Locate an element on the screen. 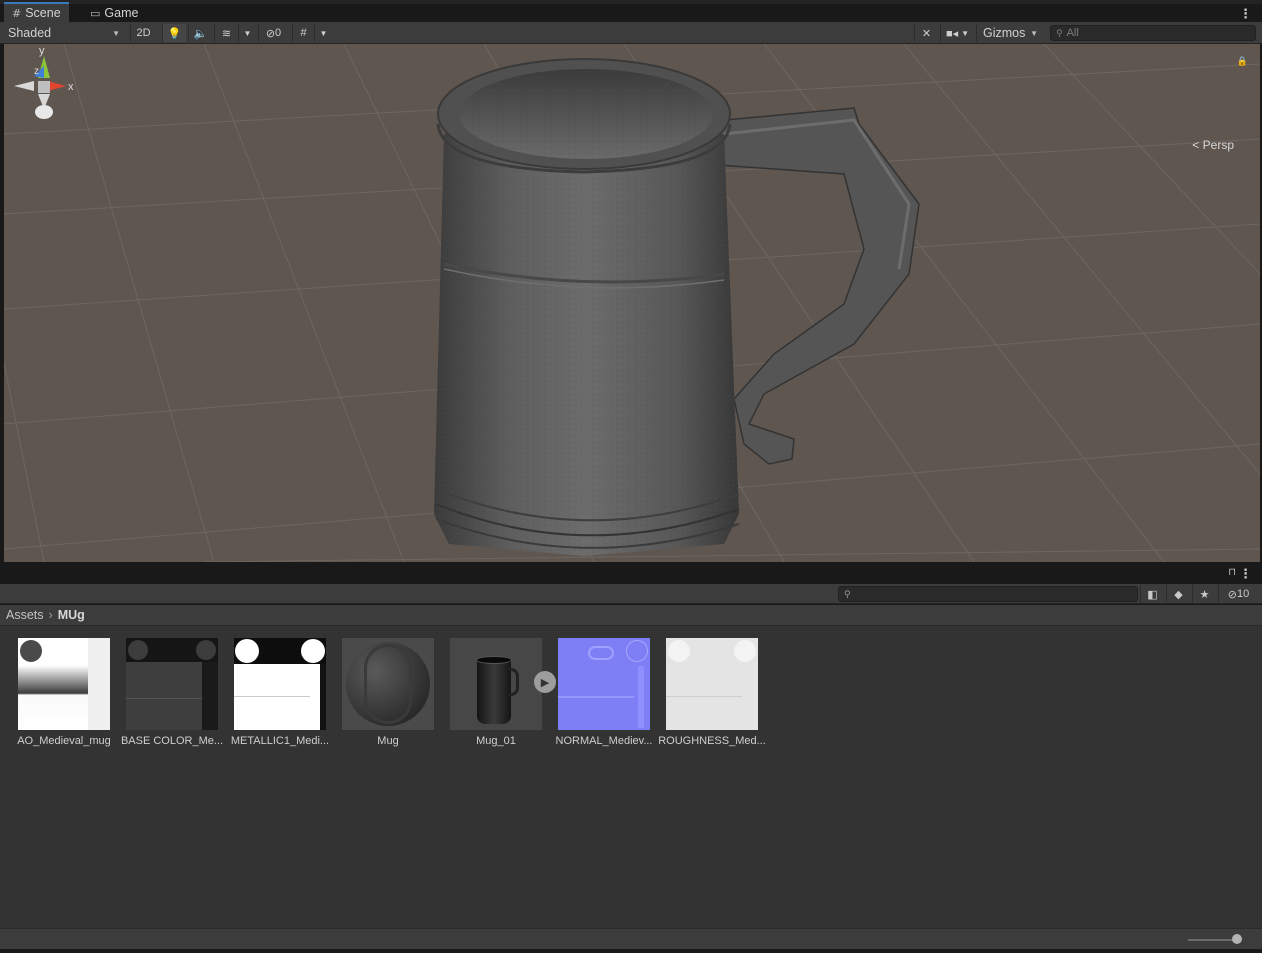 The image size is (1262, 953). asset-item-material: Mug is located at coordinates (388, 692).